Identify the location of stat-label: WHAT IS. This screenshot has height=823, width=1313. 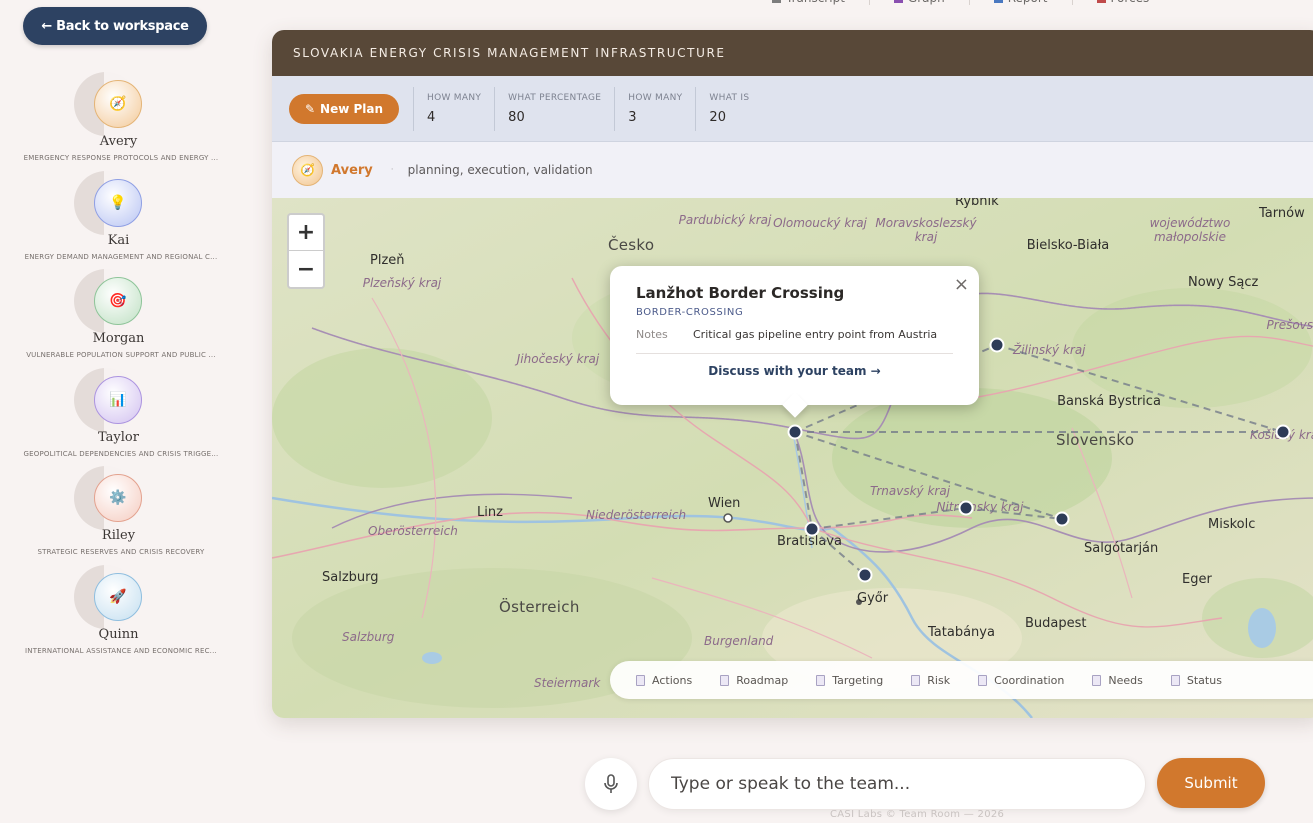
(729, 97).